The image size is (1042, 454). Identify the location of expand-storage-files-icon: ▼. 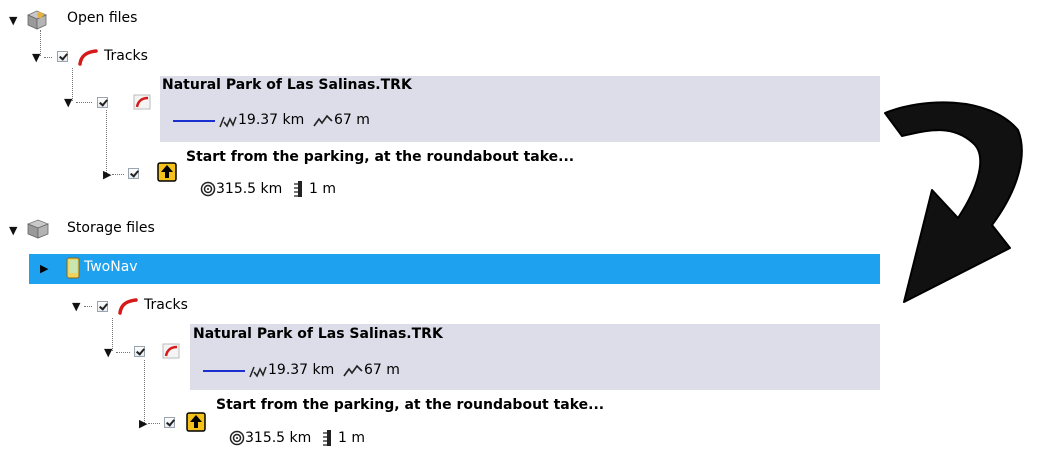
(13, 230).